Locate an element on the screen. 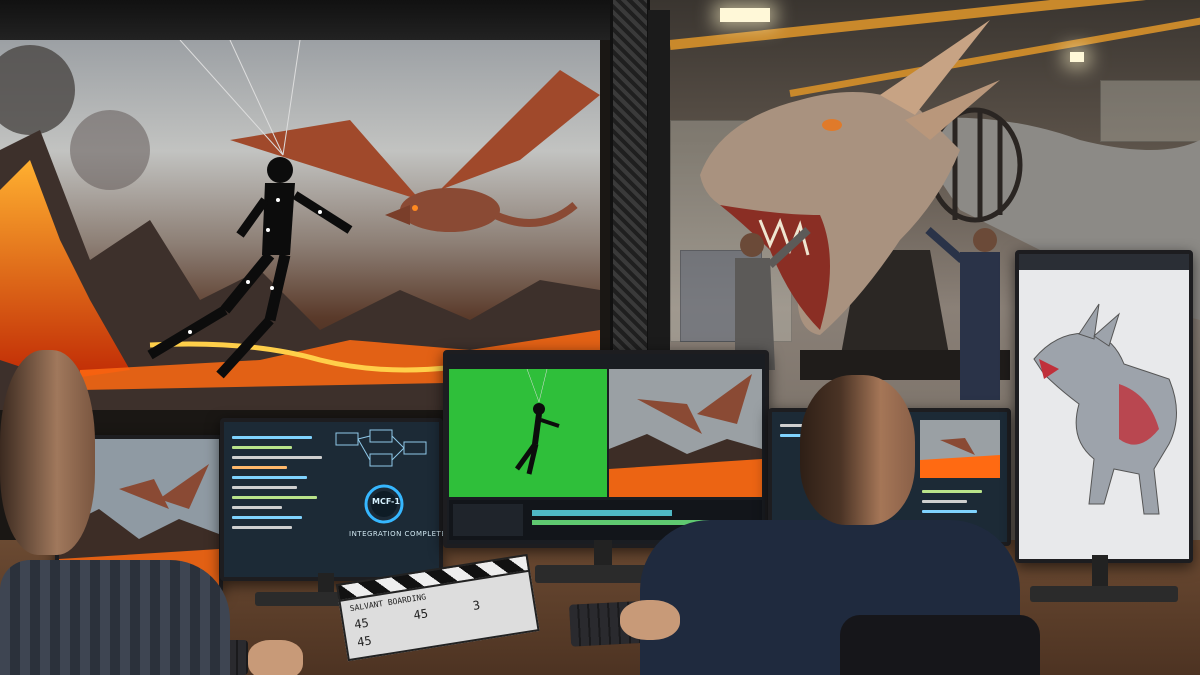 This screenshot has width=1200, height=675. right-preview-render is located at coordinates (960, 449).